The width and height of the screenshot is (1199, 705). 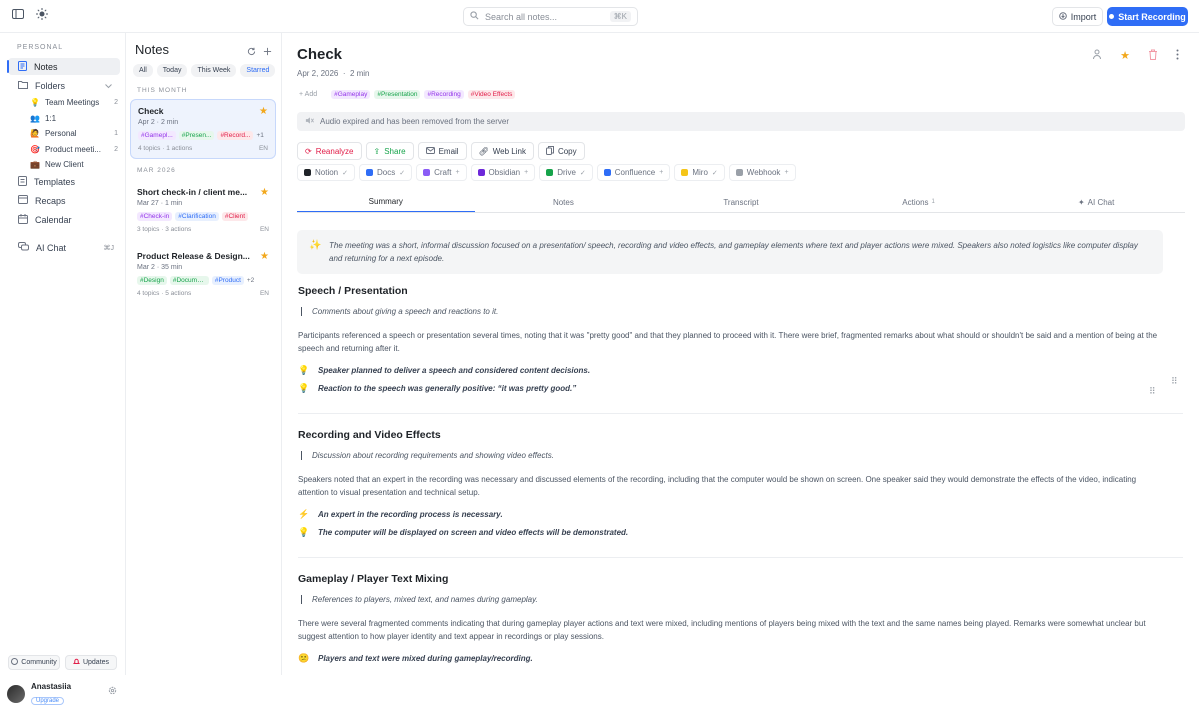 What do you see at coordinates (661, 172) in the screenshot?
I see `integration-status: +` at bounding box center [661, 172].